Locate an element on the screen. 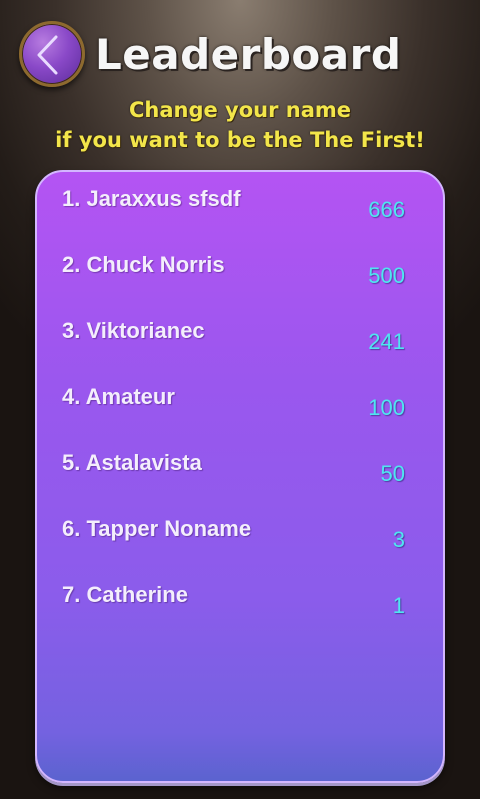 The image size is (480, 799). player-name: 3. Viktorianec is located at coordinates (133, 330).